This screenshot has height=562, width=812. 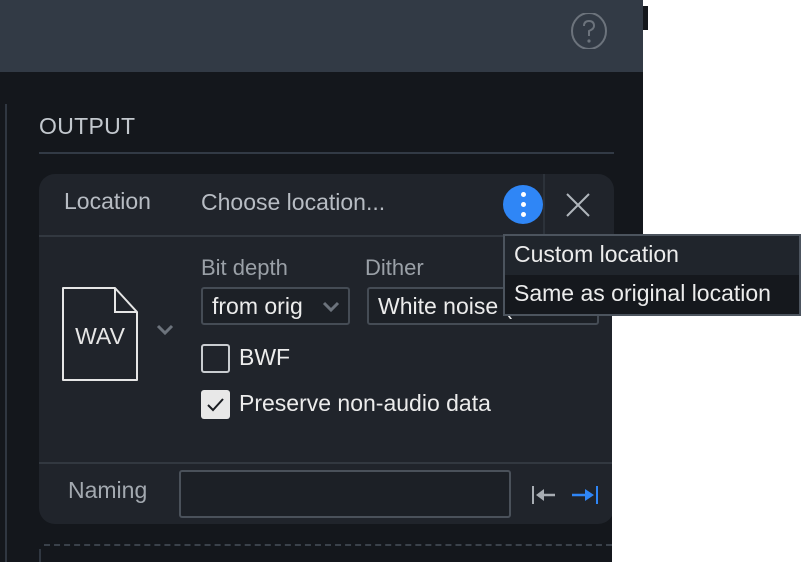 I want to click on dither-value: White noise (, so click(x=445, y=306).